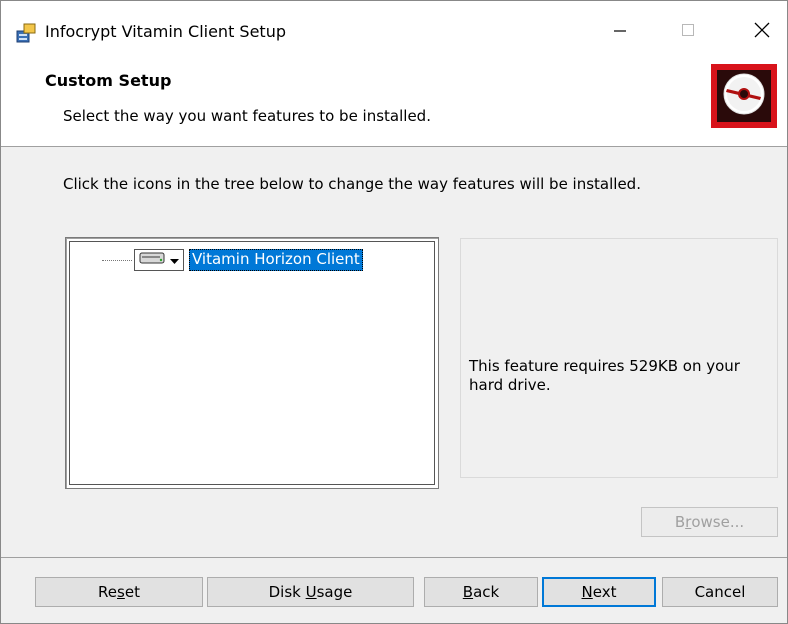 This screenshot has height=624, width=788. I want to click on minimize-button, so click(620, 32).